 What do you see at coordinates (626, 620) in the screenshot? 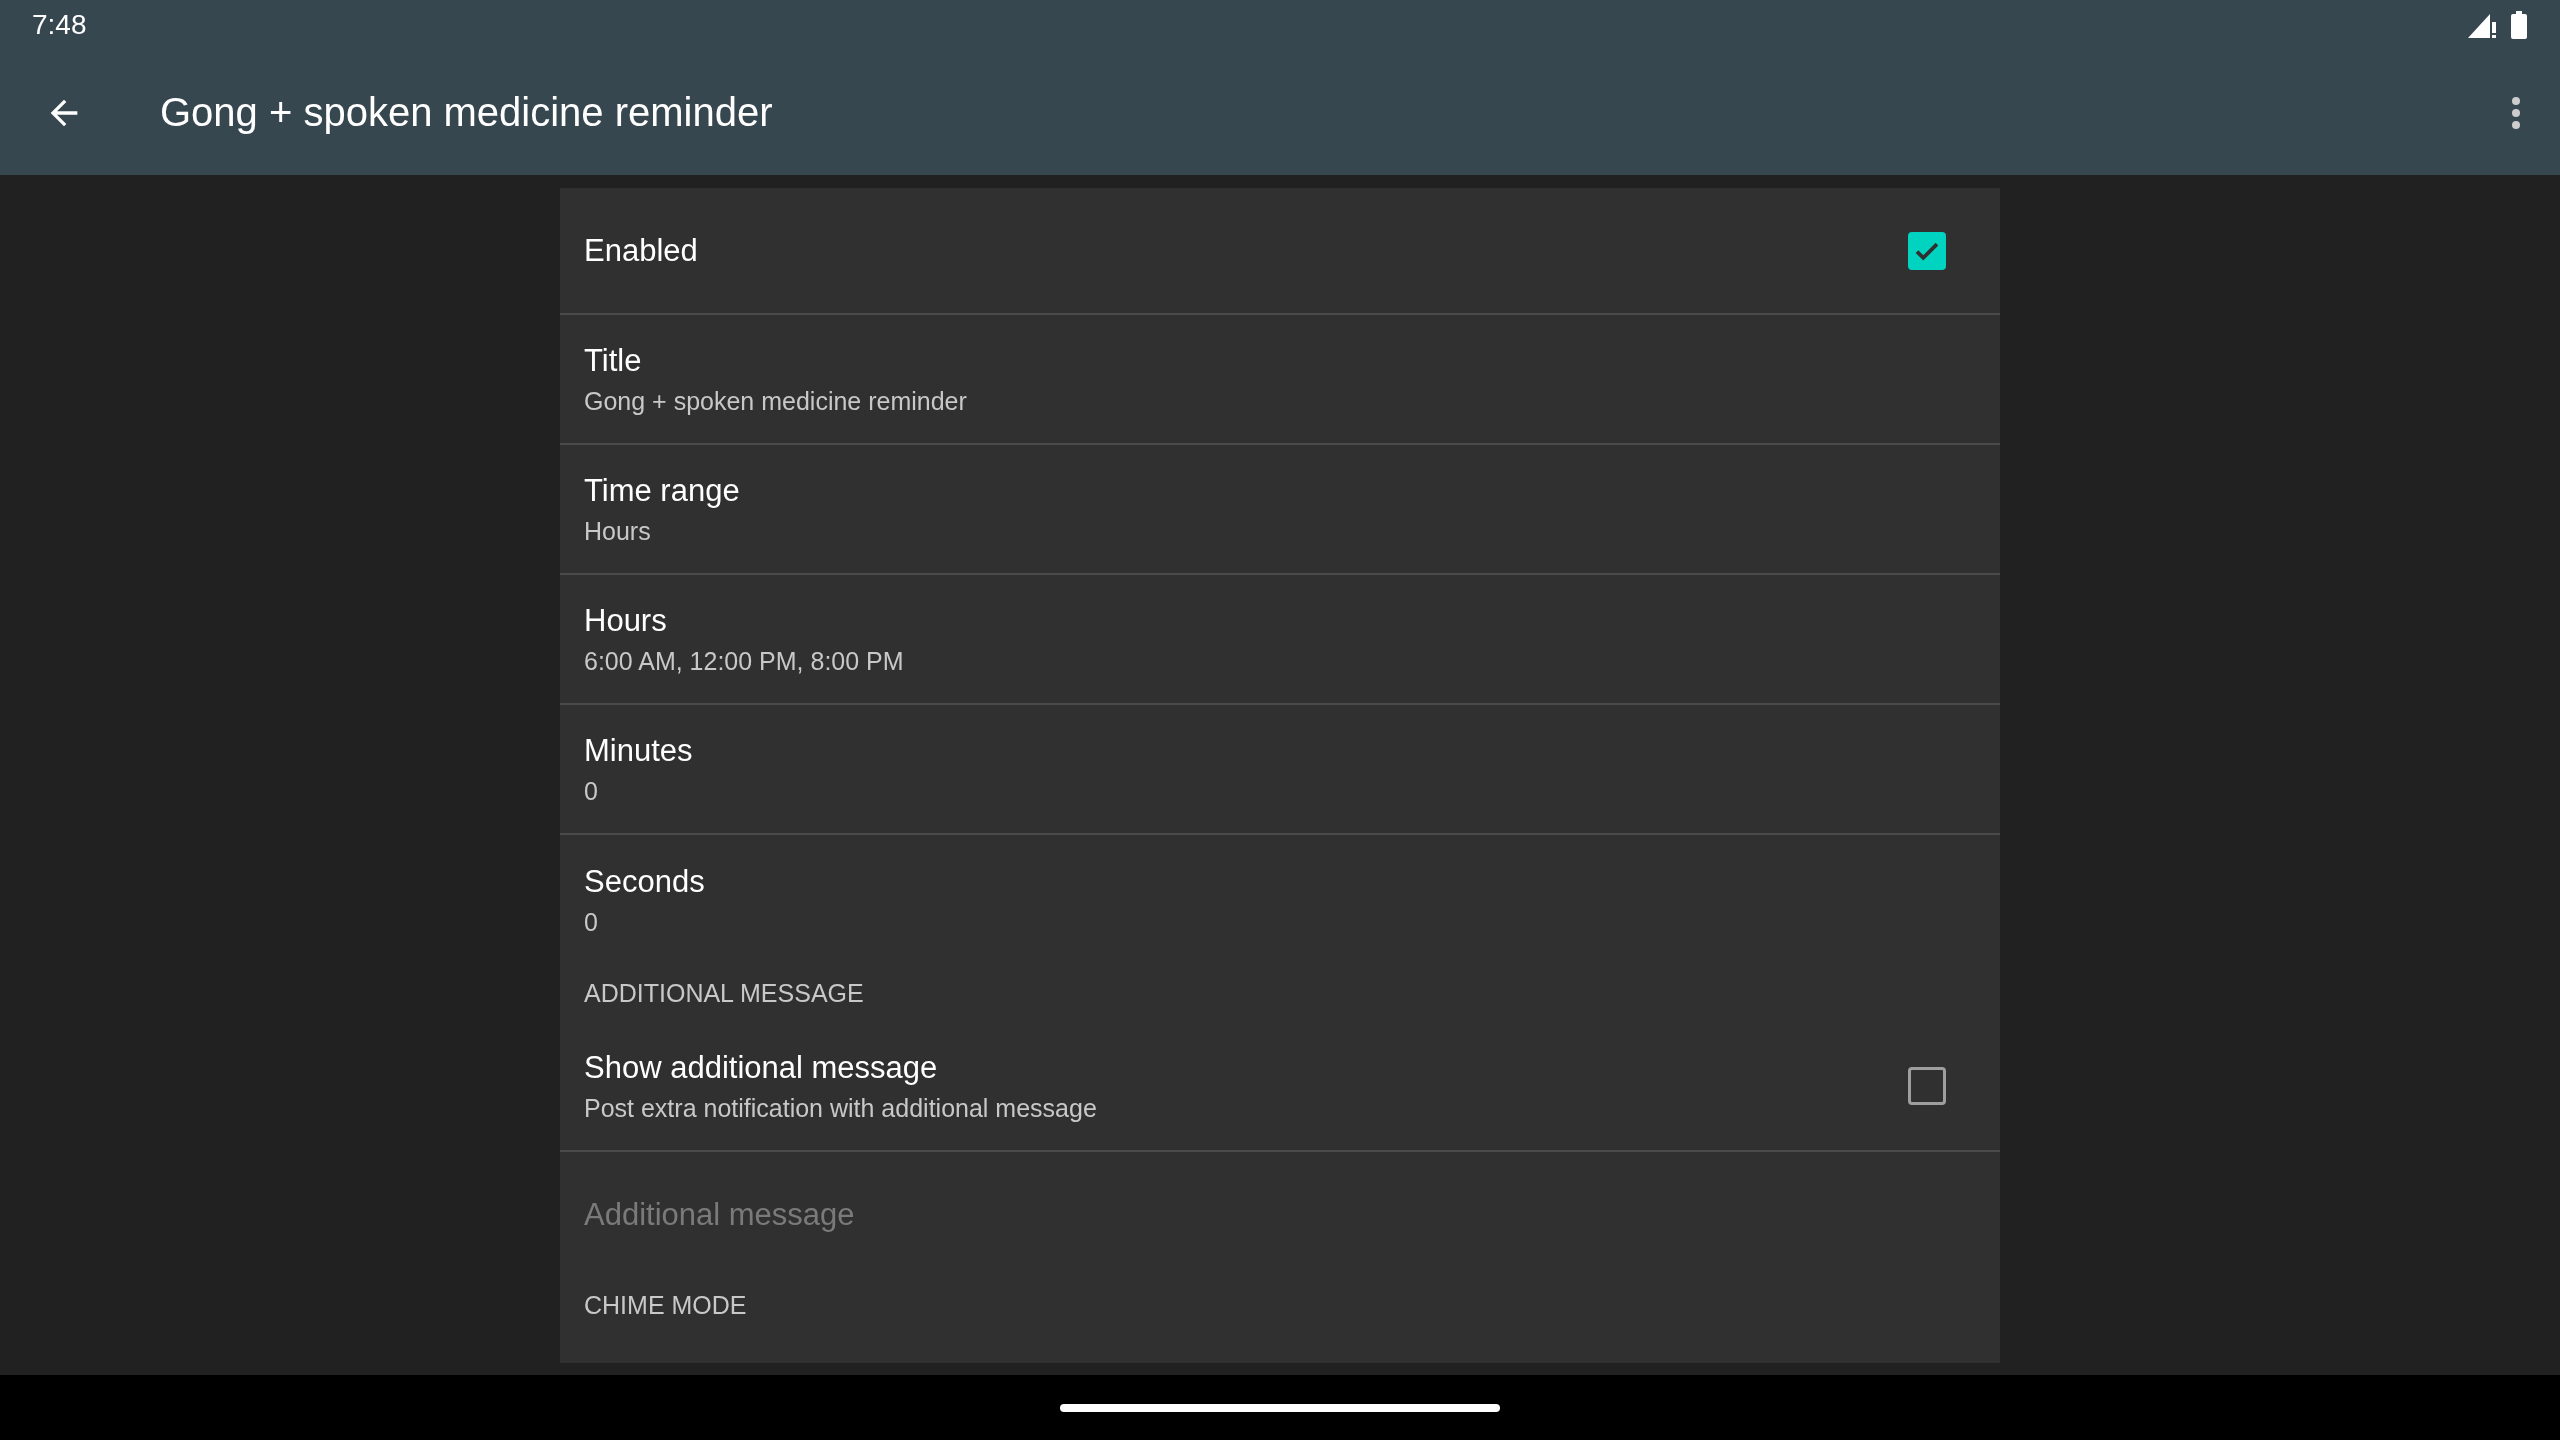
I see `preference-title: Hours` at bounding box center [626, 620].